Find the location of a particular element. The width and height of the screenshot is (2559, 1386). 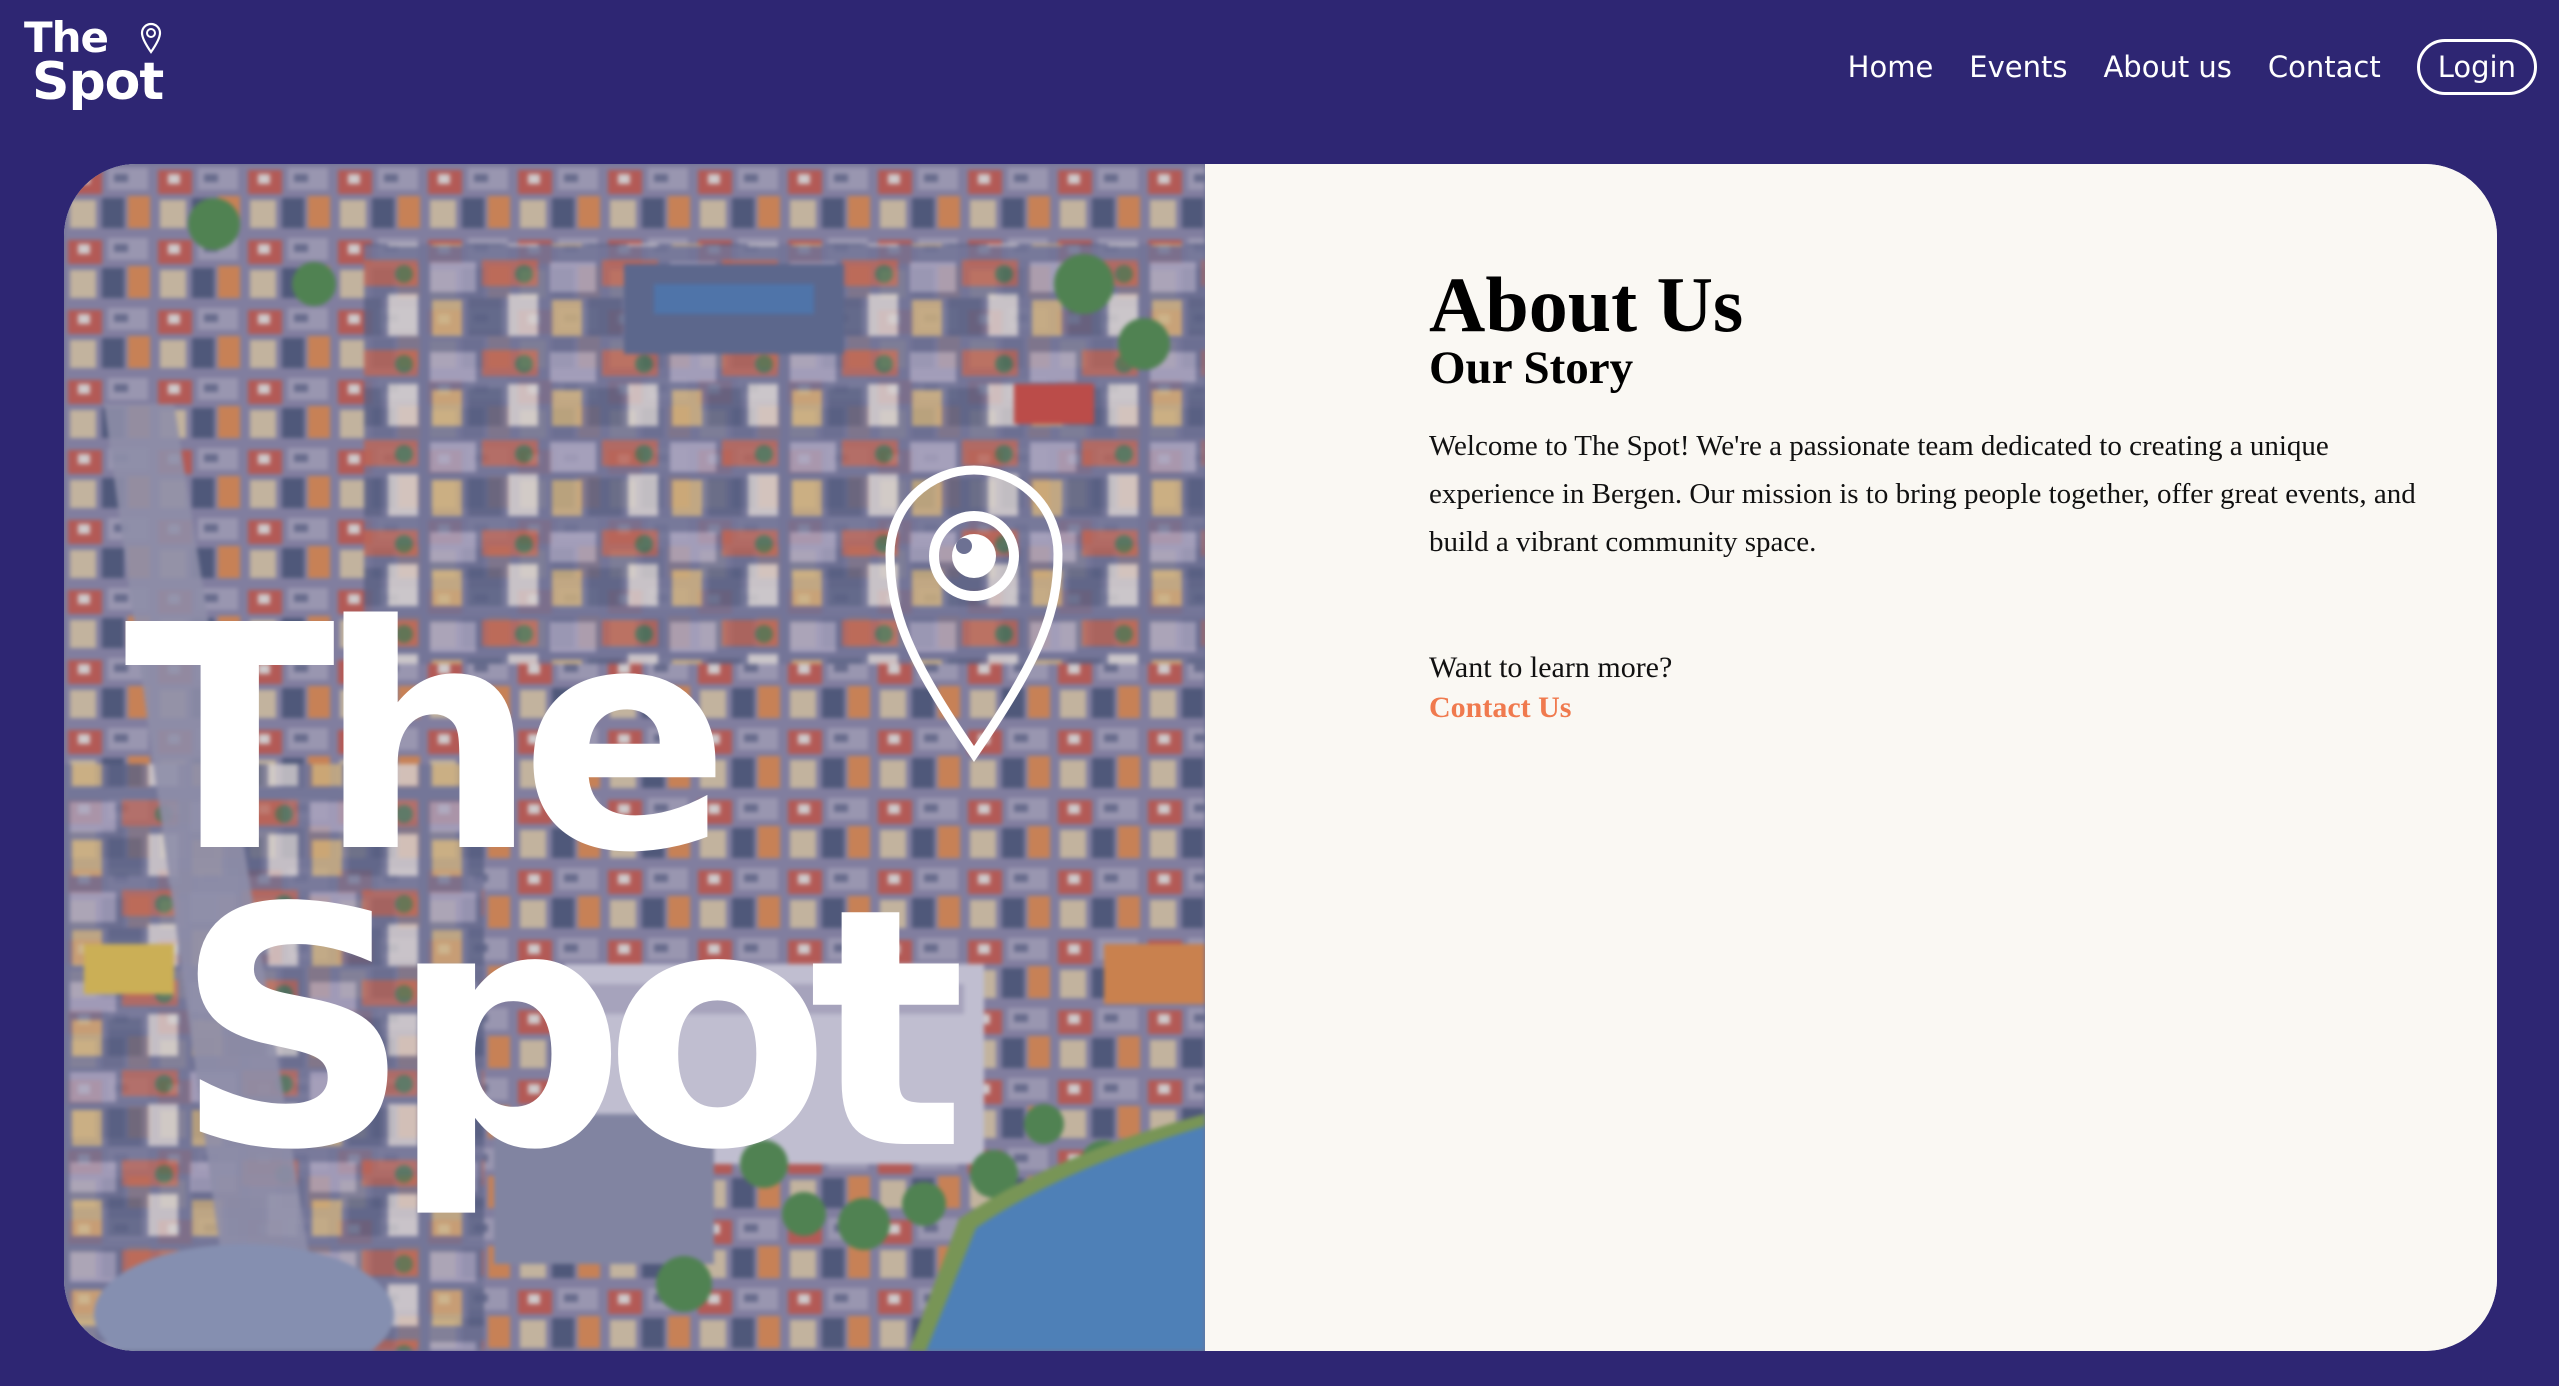

site-logo: The Spot is located at coordinates (99, 64).